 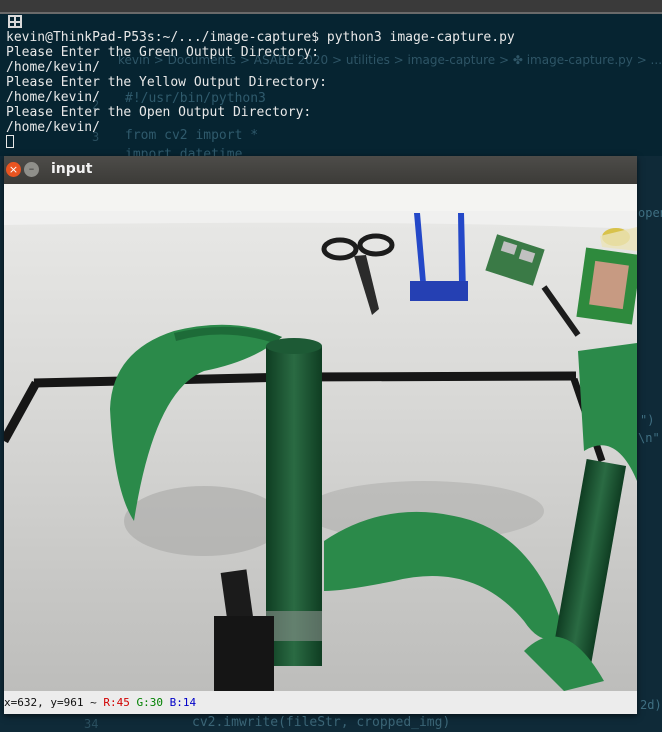 I want to click on clamp, so click(x=244, y=653).